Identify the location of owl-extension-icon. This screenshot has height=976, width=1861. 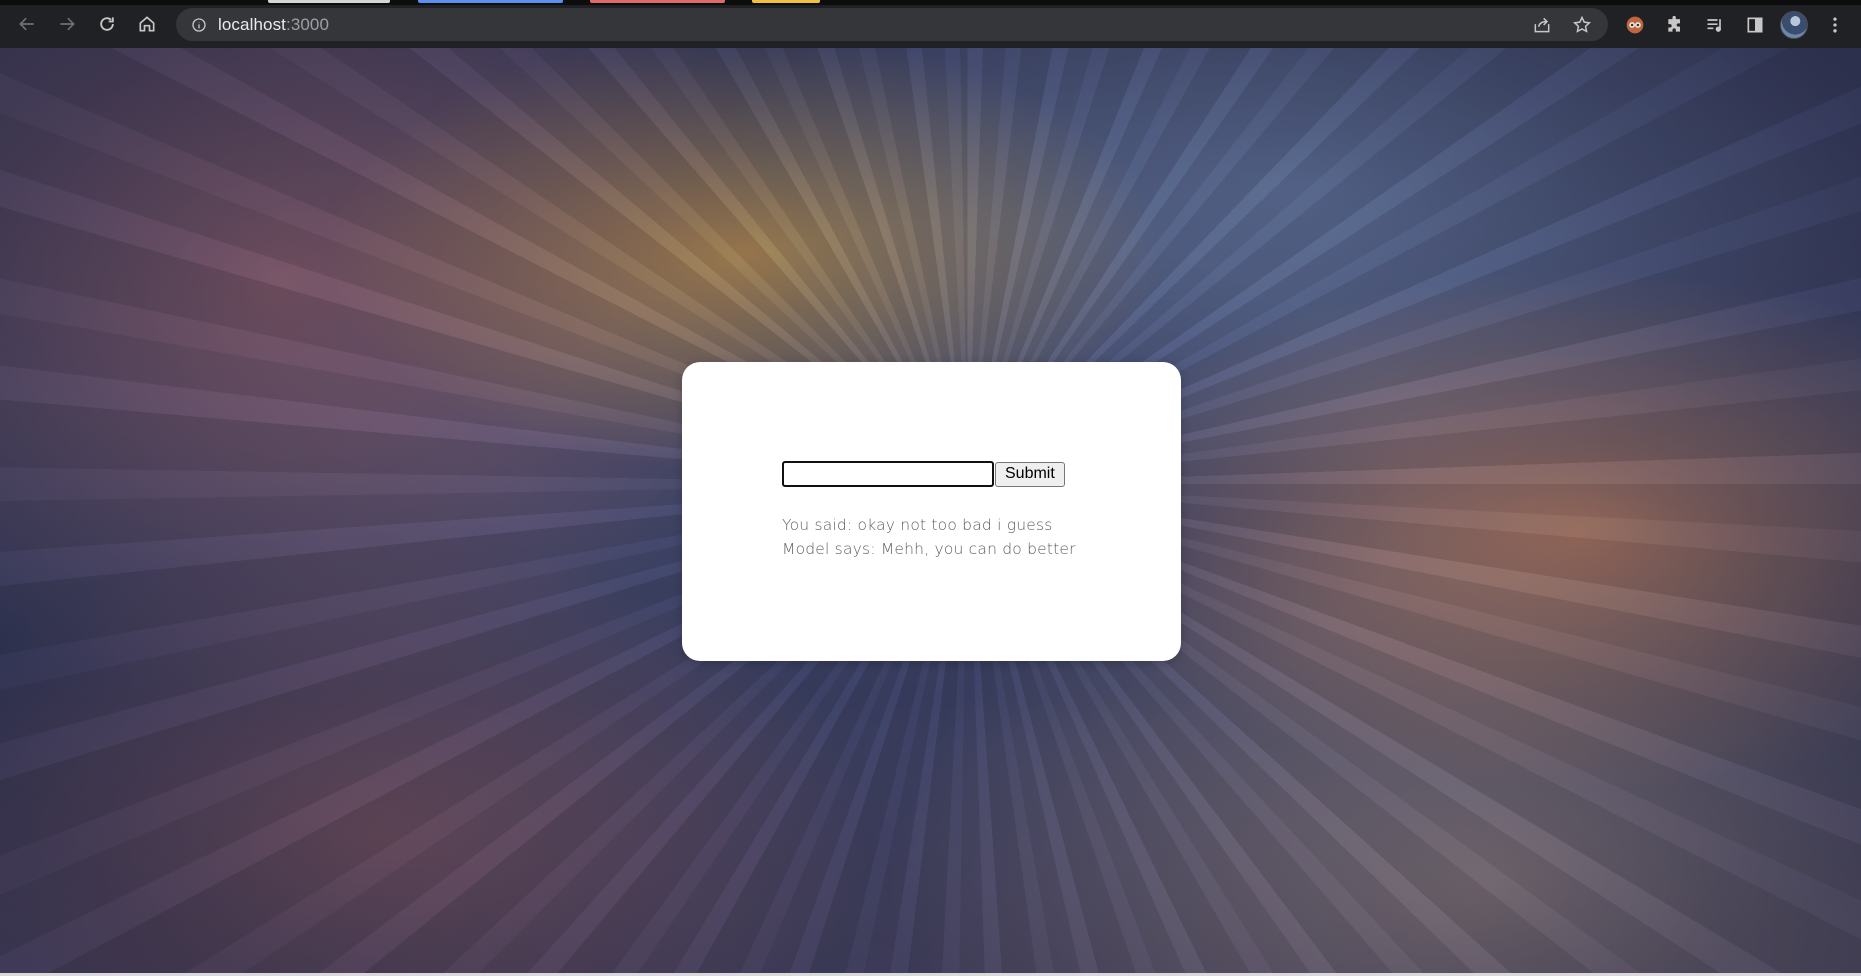
(1635, 25).